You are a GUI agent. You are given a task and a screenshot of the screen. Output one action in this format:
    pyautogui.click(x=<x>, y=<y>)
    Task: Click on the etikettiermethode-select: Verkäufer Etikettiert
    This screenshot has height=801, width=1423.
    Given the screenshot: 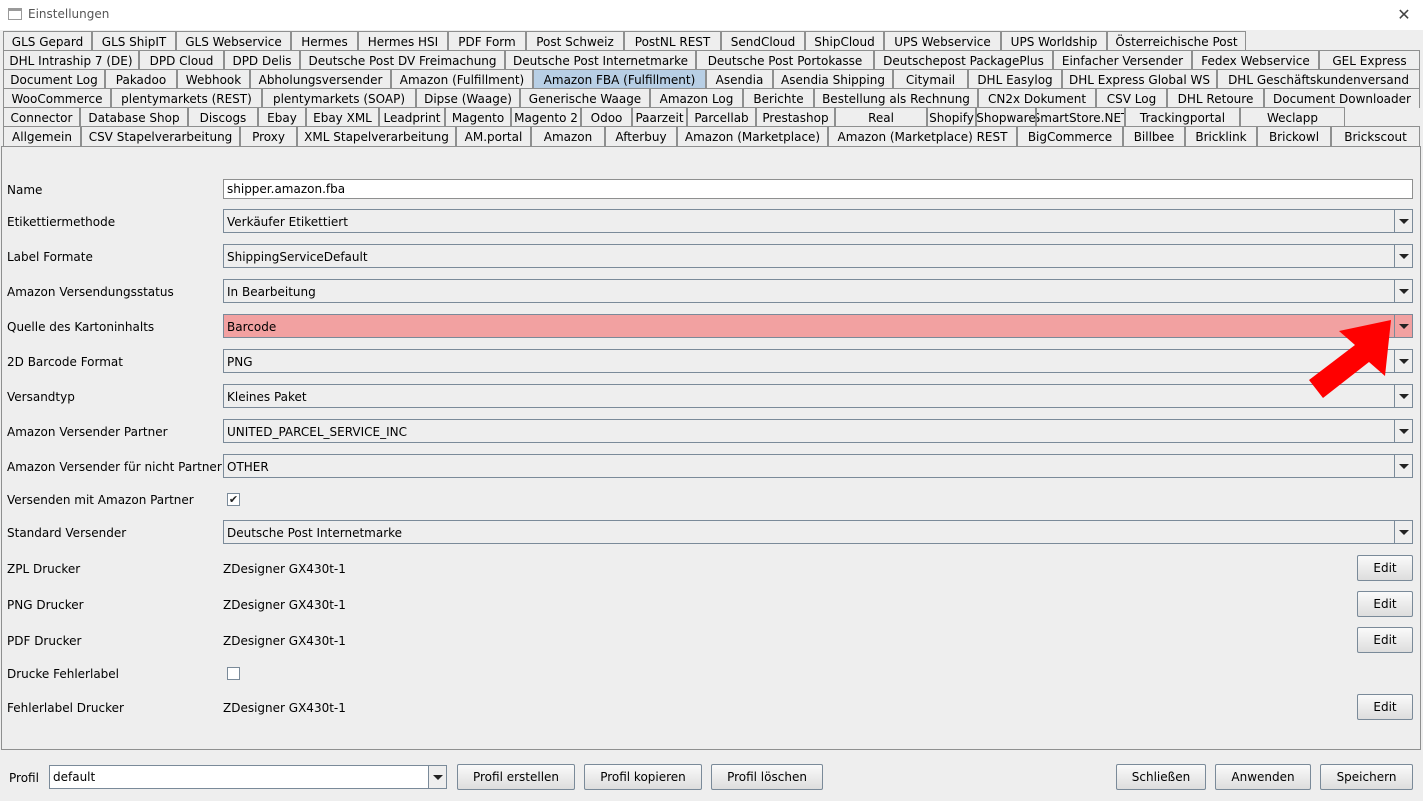 What is the action you would take?
    pyautogui.click(x=818, y=221)
    